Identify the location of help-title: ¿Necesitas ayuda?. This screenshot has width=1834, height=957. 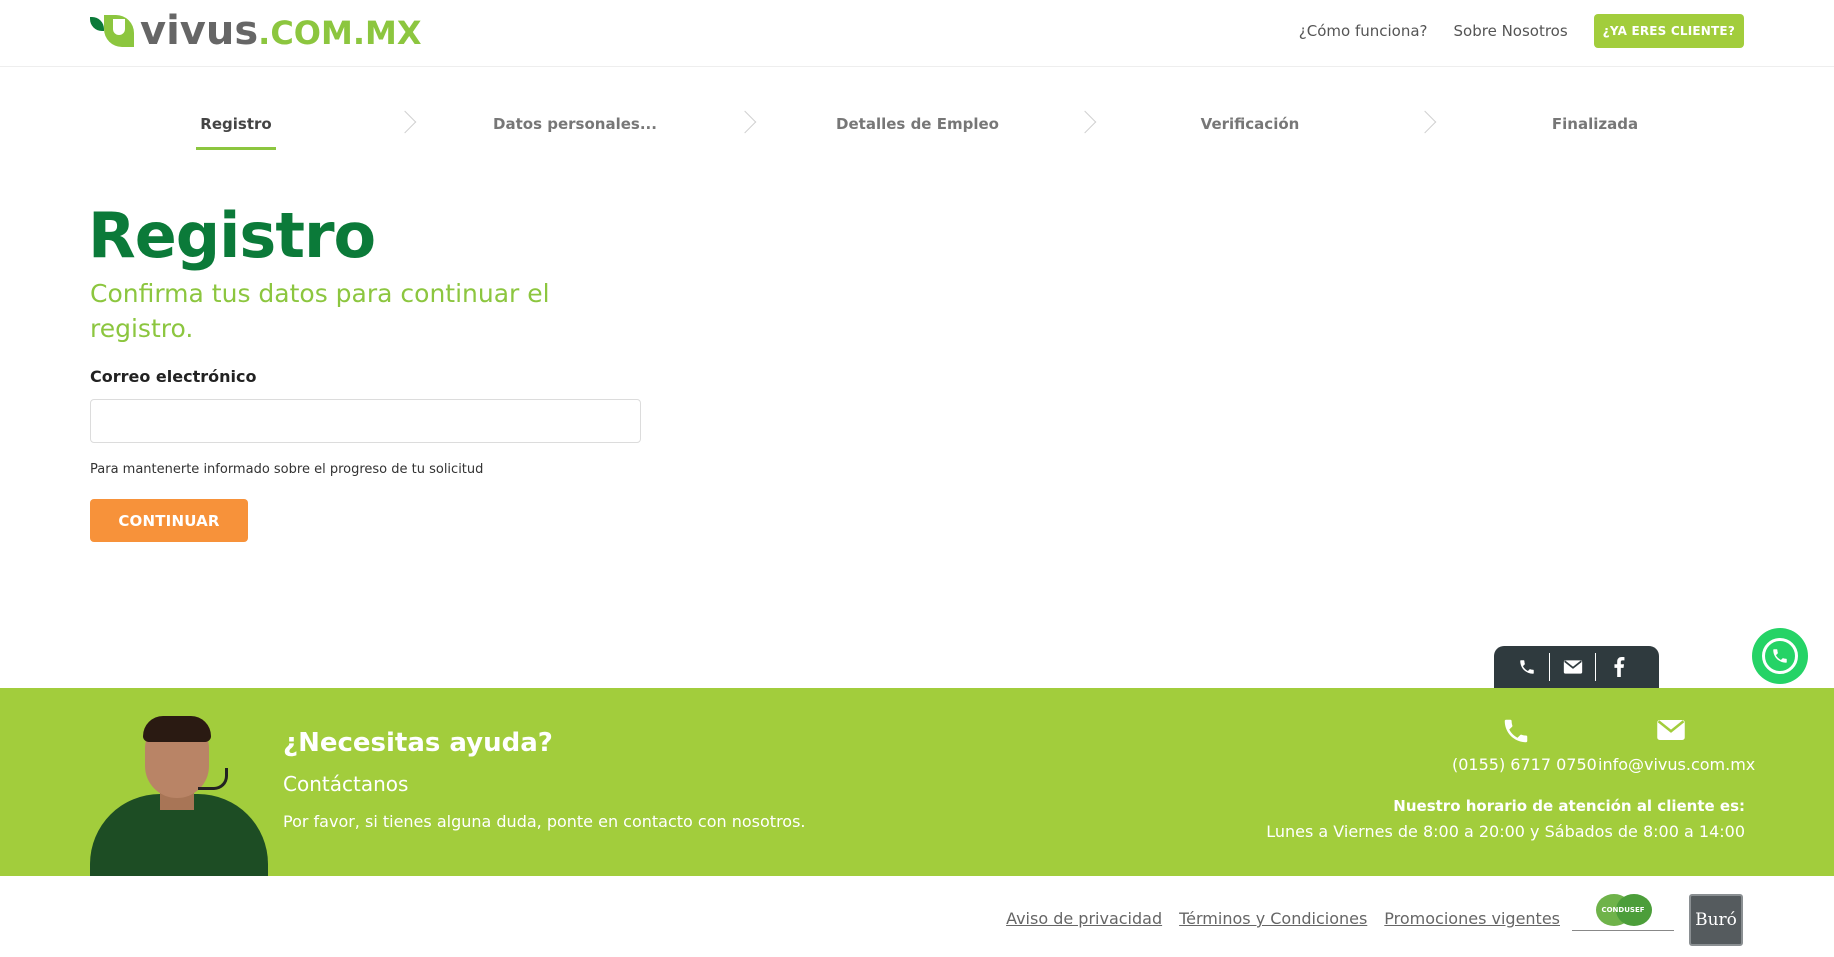
(418, 743).